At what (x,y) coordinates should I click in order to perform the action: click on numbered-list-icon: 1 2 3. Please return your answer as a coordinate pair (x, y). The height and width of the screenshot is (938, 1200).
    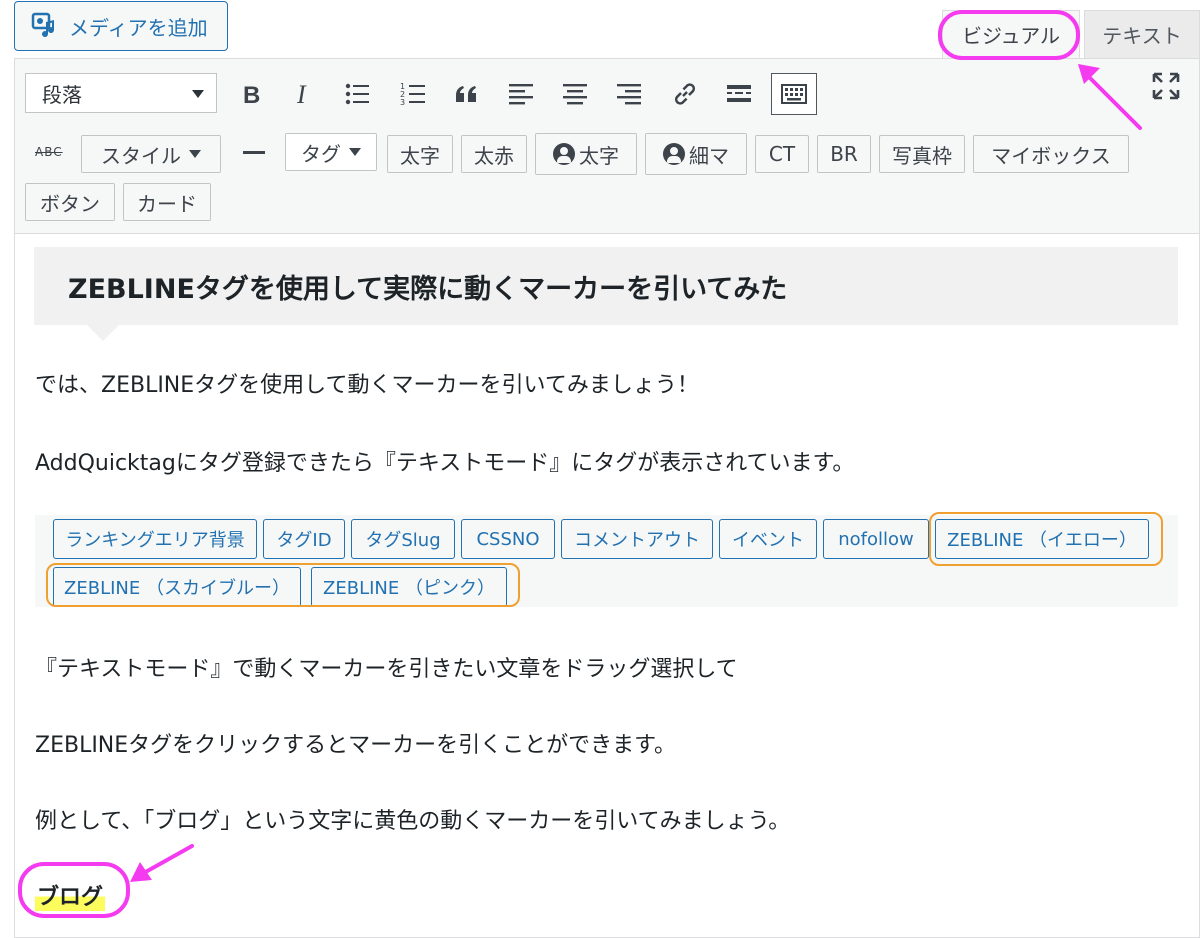
    Looking at the image, I should click on (412, 94).